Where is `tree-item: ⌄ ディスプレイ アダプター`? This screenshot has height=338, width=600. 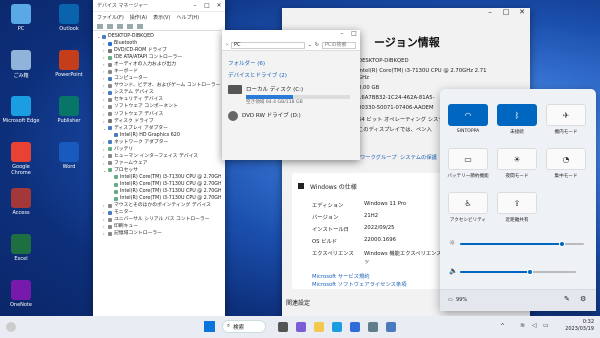 tree-item: ⌄ ディスプレイ アダプター is located at coordinates (159, 128).